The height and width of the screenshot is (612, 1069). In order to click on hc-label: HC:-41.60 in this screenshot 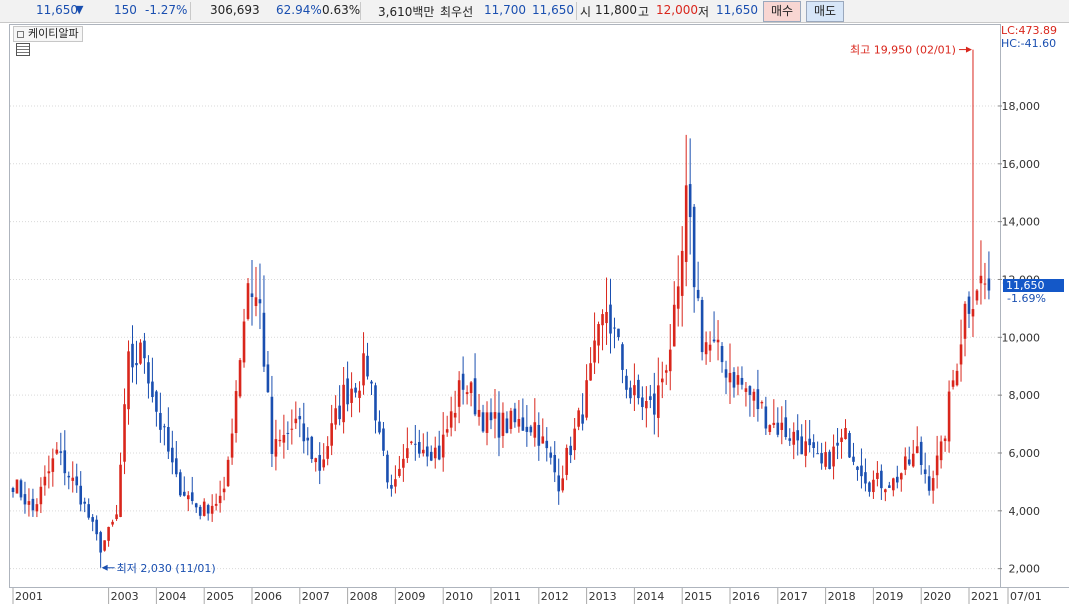, I will do `click(1029, 43)`.